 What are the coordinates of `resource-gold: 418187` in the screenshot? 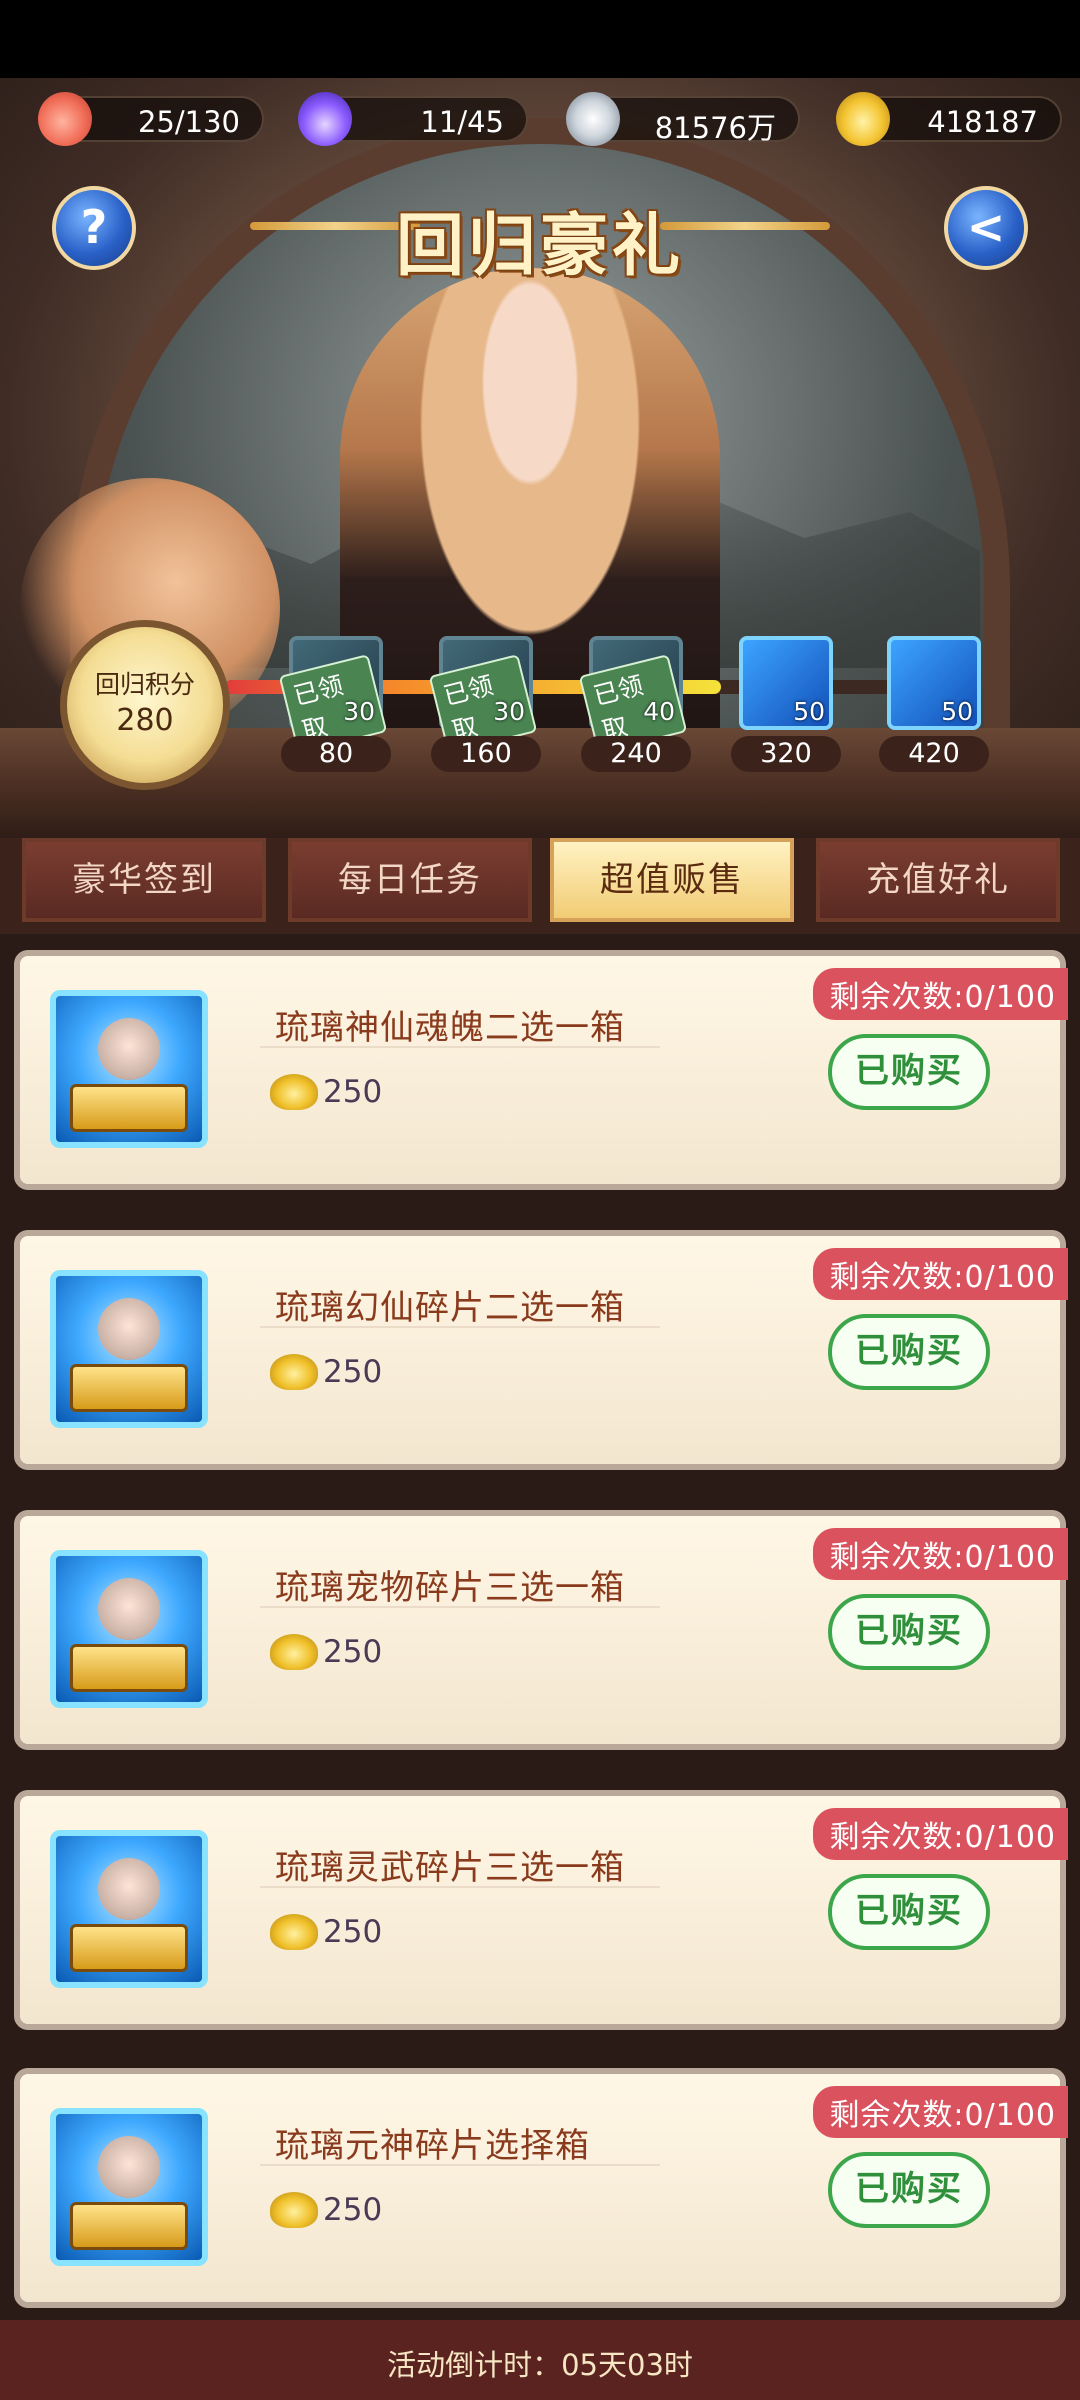 It's located at (949, 119).